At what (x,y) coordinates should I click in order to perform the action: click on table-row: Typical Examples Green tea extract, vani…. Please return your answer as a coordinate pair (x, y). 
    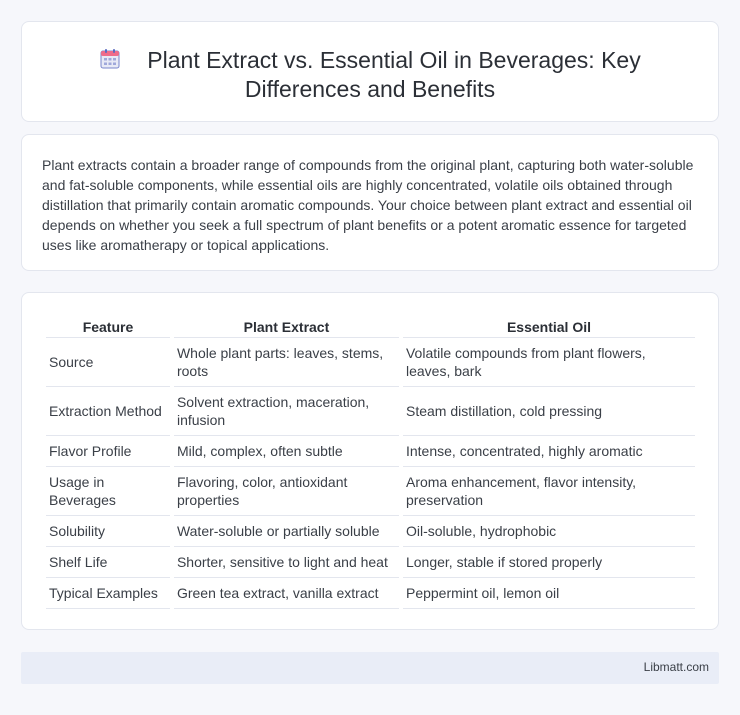
    Looking at the image, I should click on (370, 593).